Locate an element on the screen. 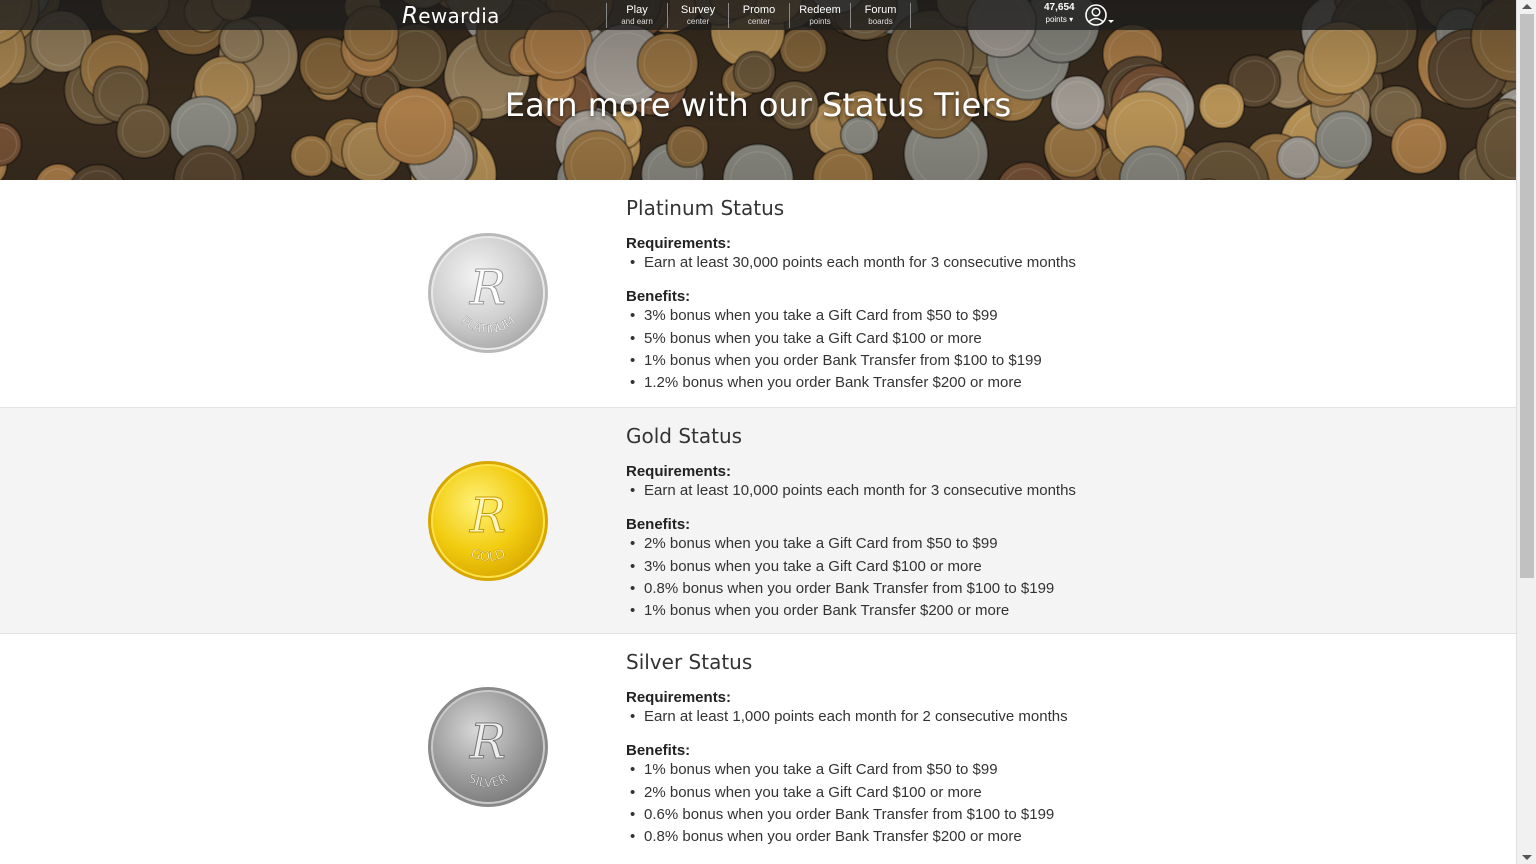 The image size is (1536, 864). platinum-medal-icon: R PLATINUM is located at coordinates (488, 293).